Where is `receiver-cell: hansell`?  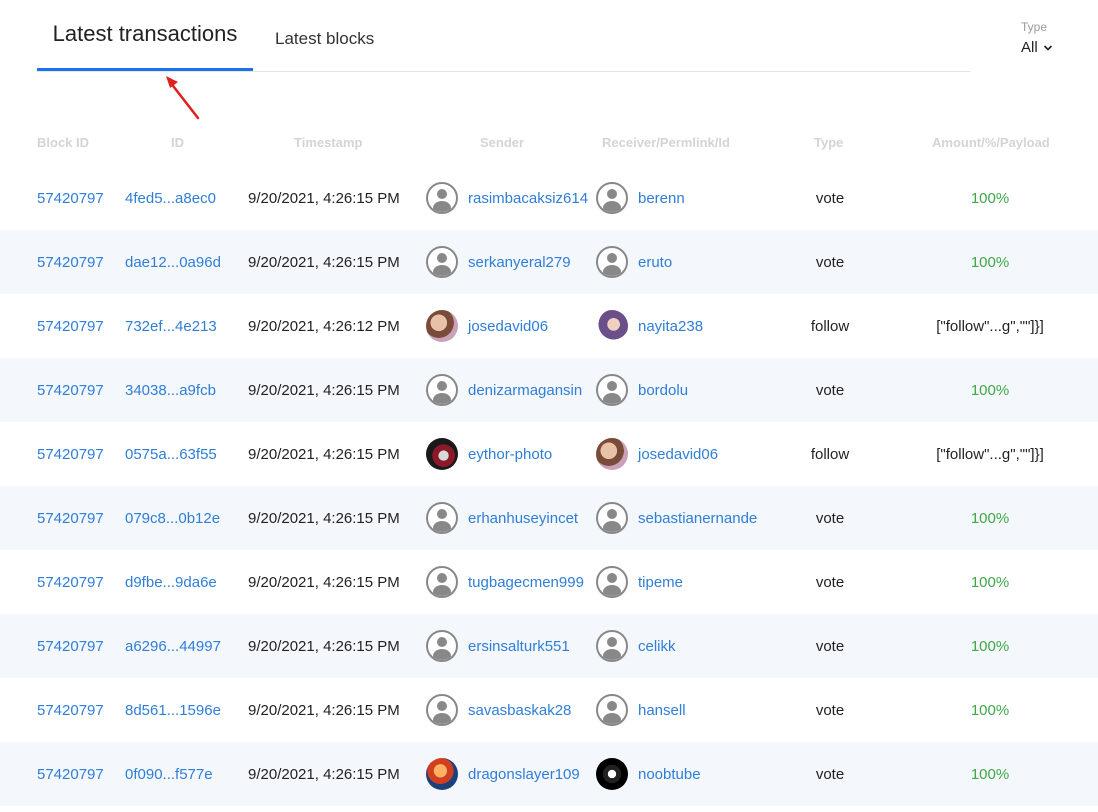
receiver-cell: hansell is located at coordinates (641, 710).